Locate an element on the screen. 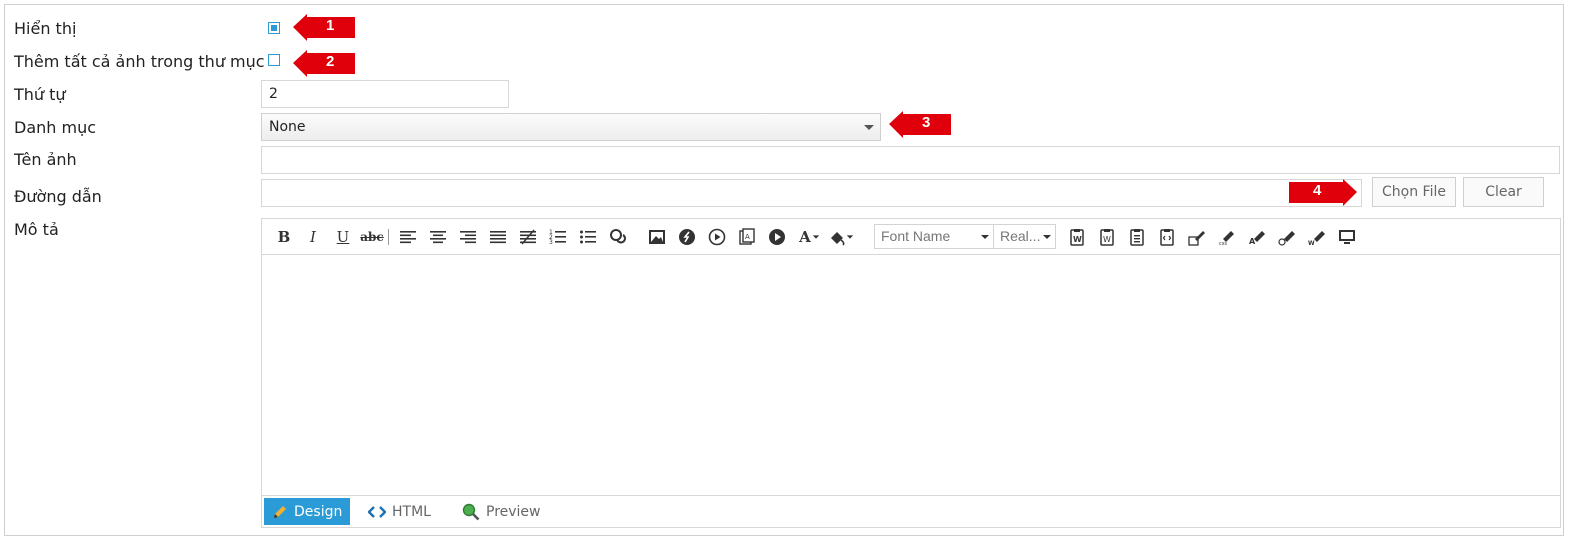  preview-mode-tab: Preview is located at coordinates (501, 511).